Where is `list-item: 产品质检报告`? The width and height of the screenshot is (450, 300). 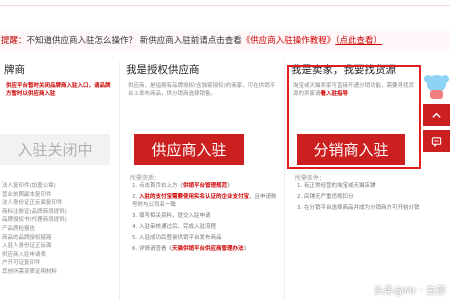 list-item: 产品质检报告 is located at coordinates (19, 228).